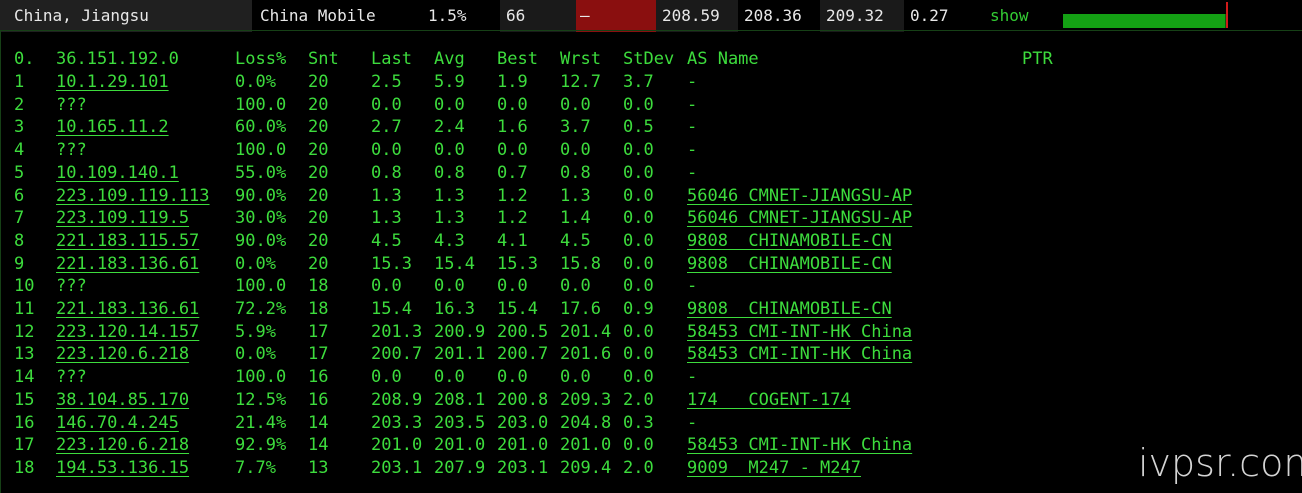 This screenshot has height=493, width=1302. Describe the element at coordinates (122, 400) in the screenshot. I see `host-cell: 38.104.85.170` at that location.